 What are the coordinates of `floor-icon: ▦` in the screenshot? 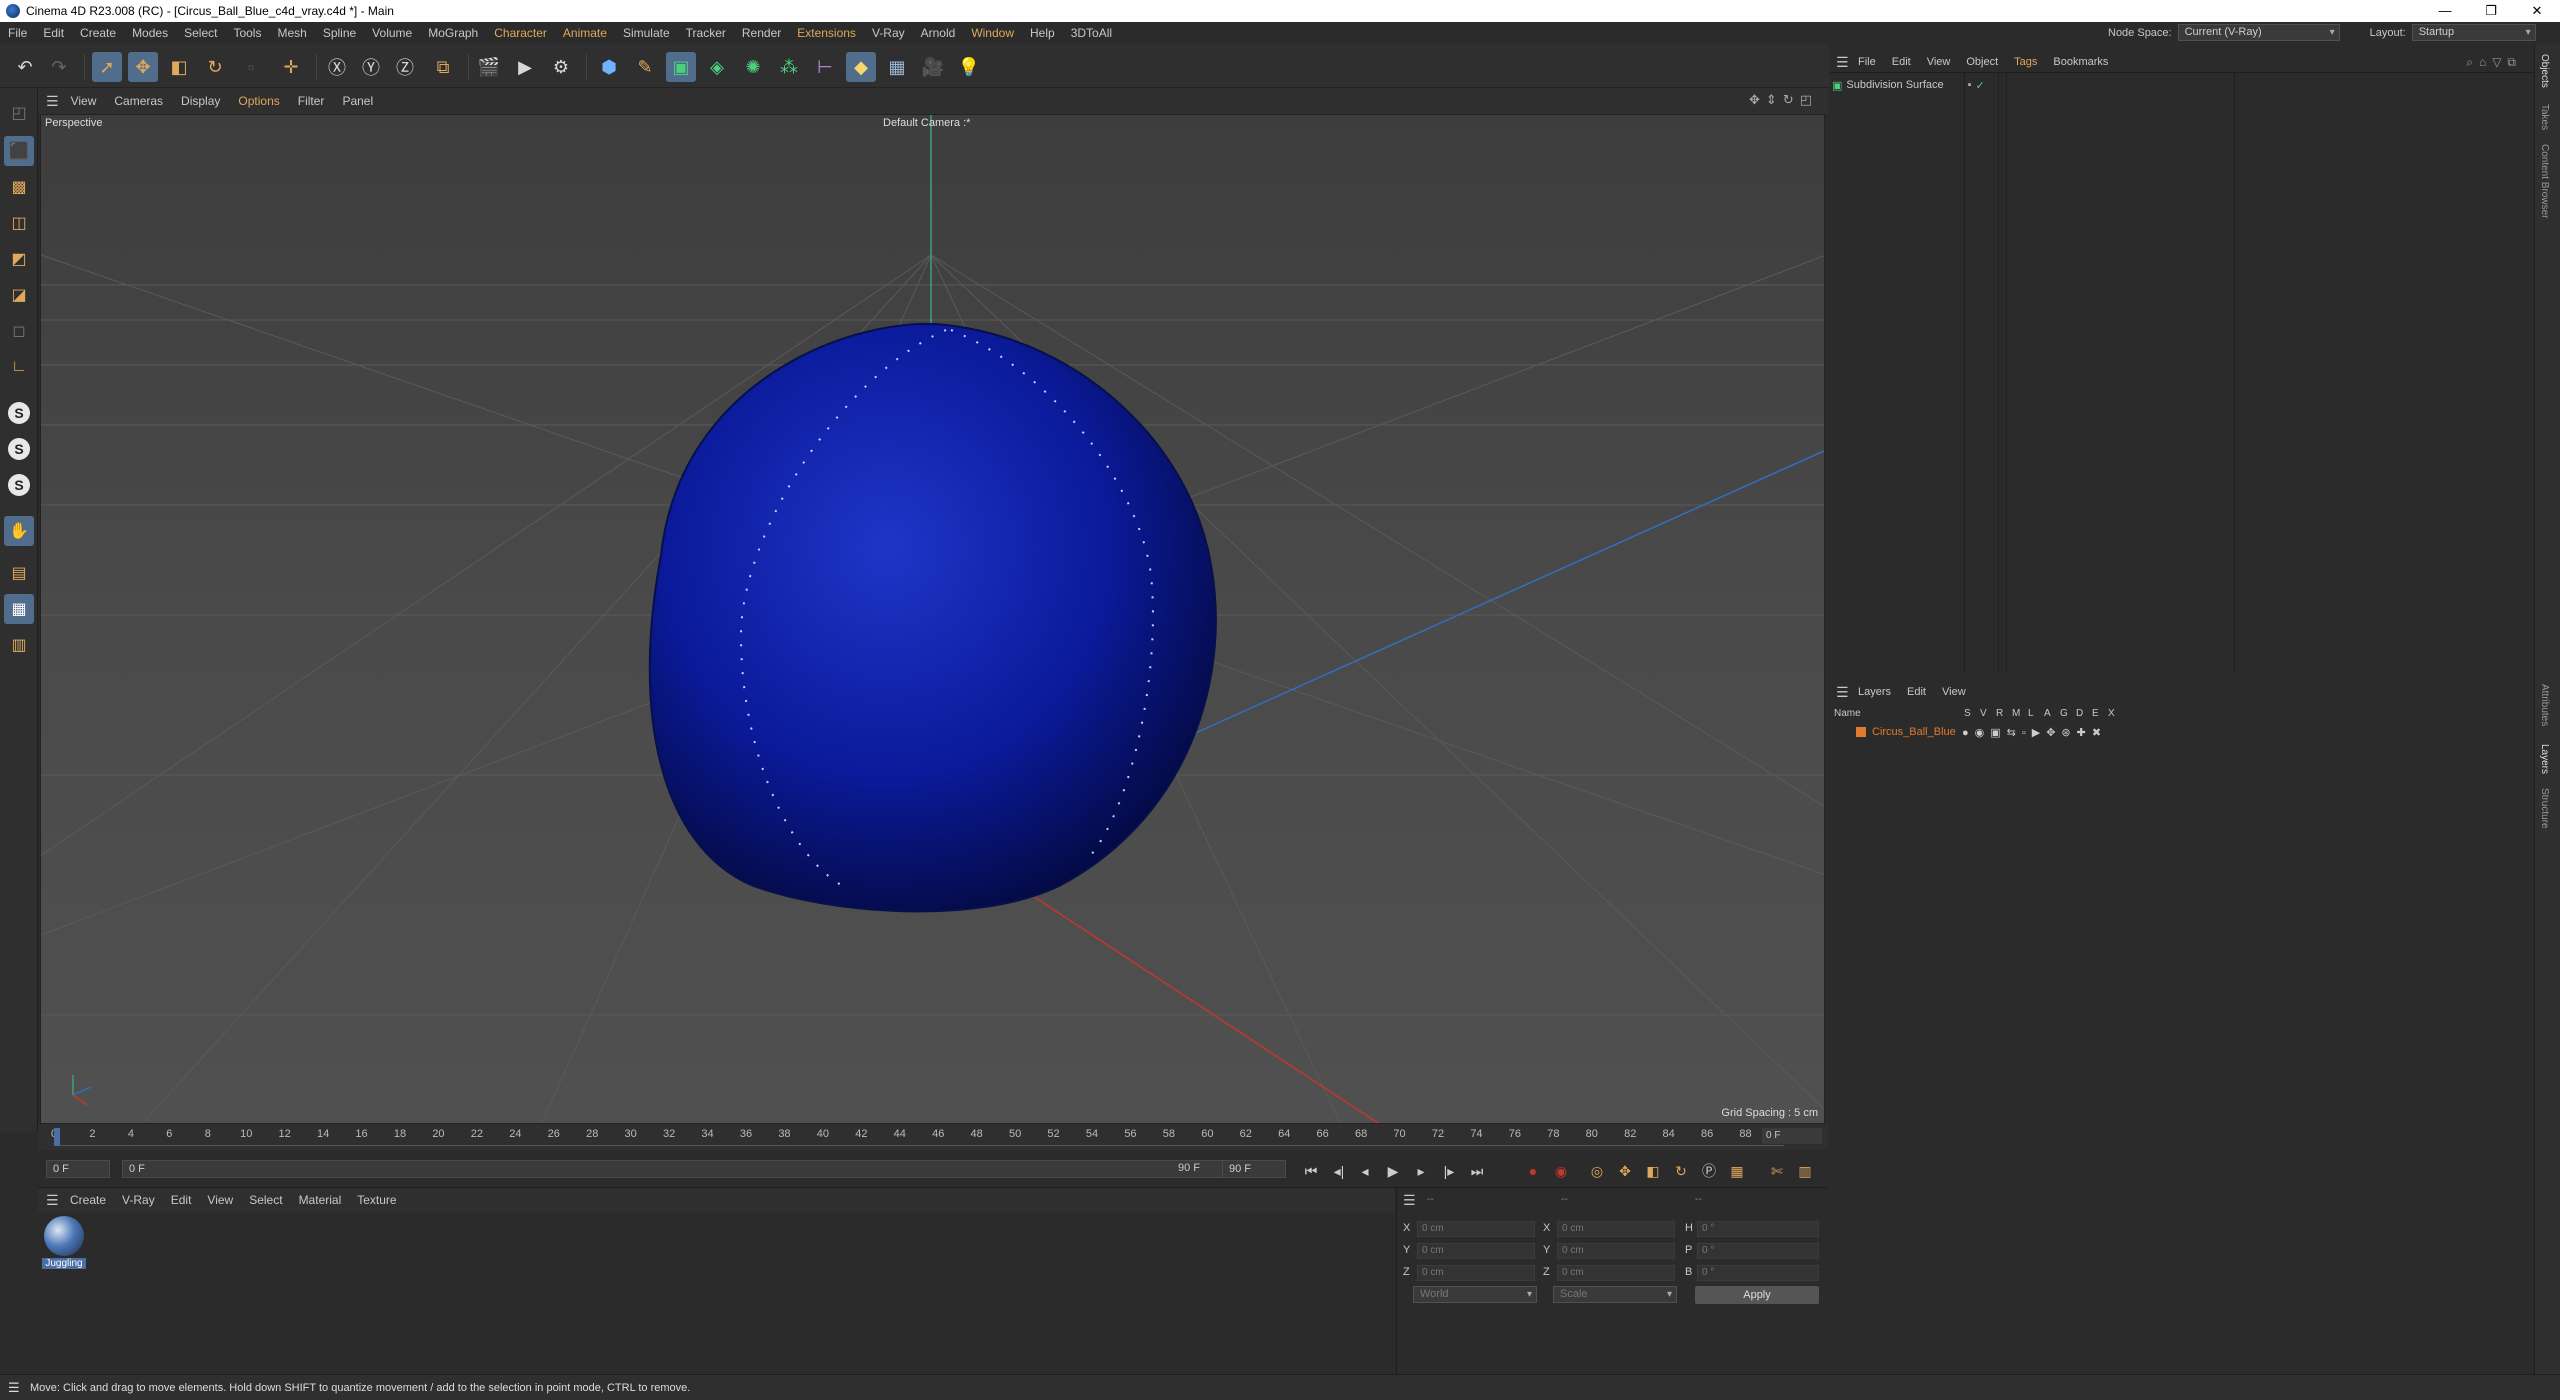 It's located at (897, 67).